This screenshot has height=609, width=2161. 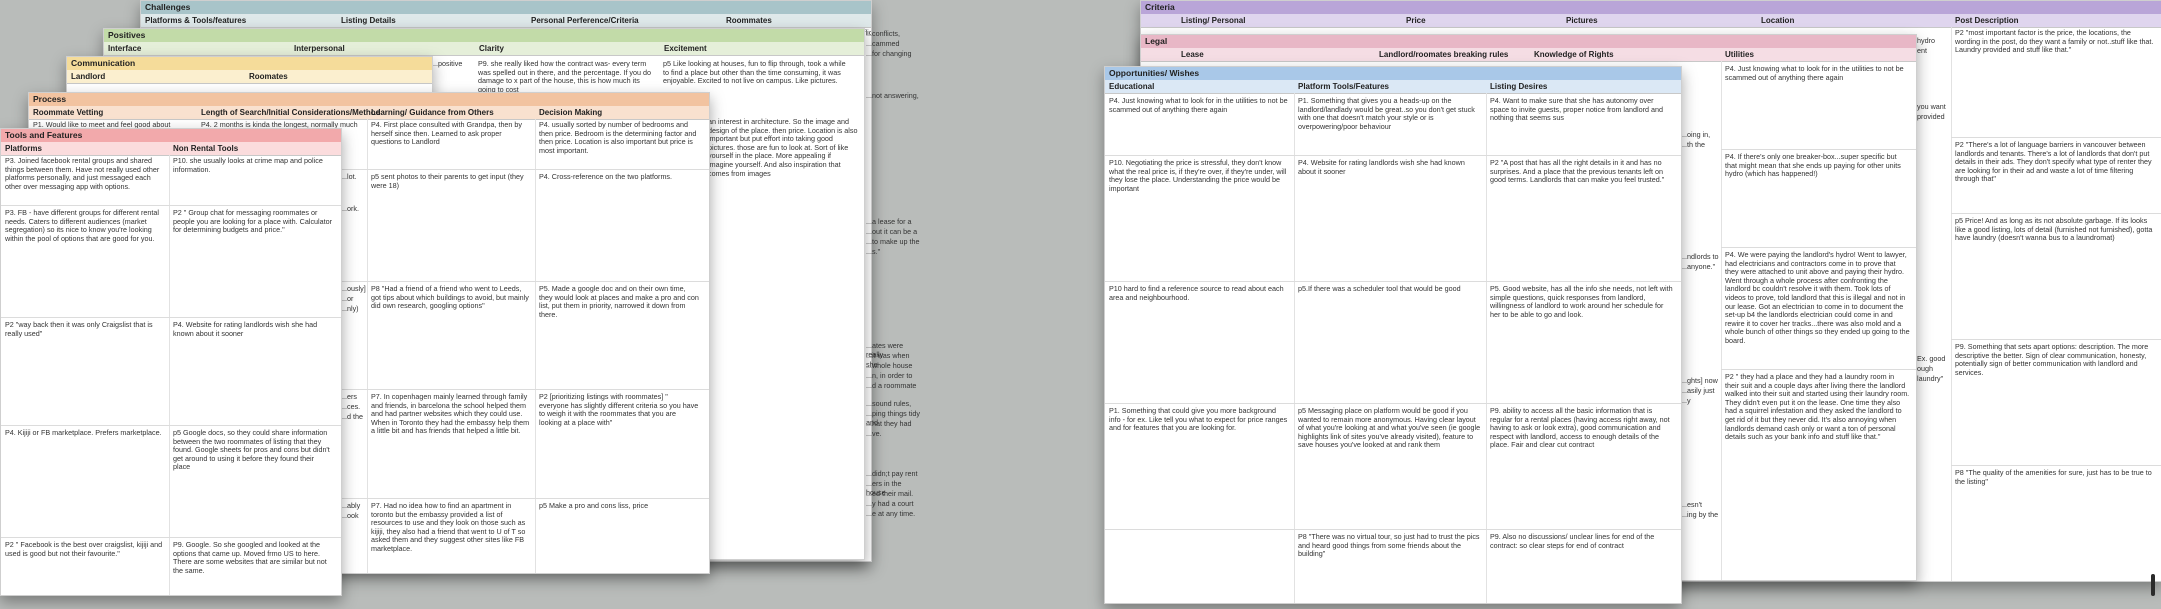 I want to click on cell-fragment: ...to make up the, so click(x=893, y=242).